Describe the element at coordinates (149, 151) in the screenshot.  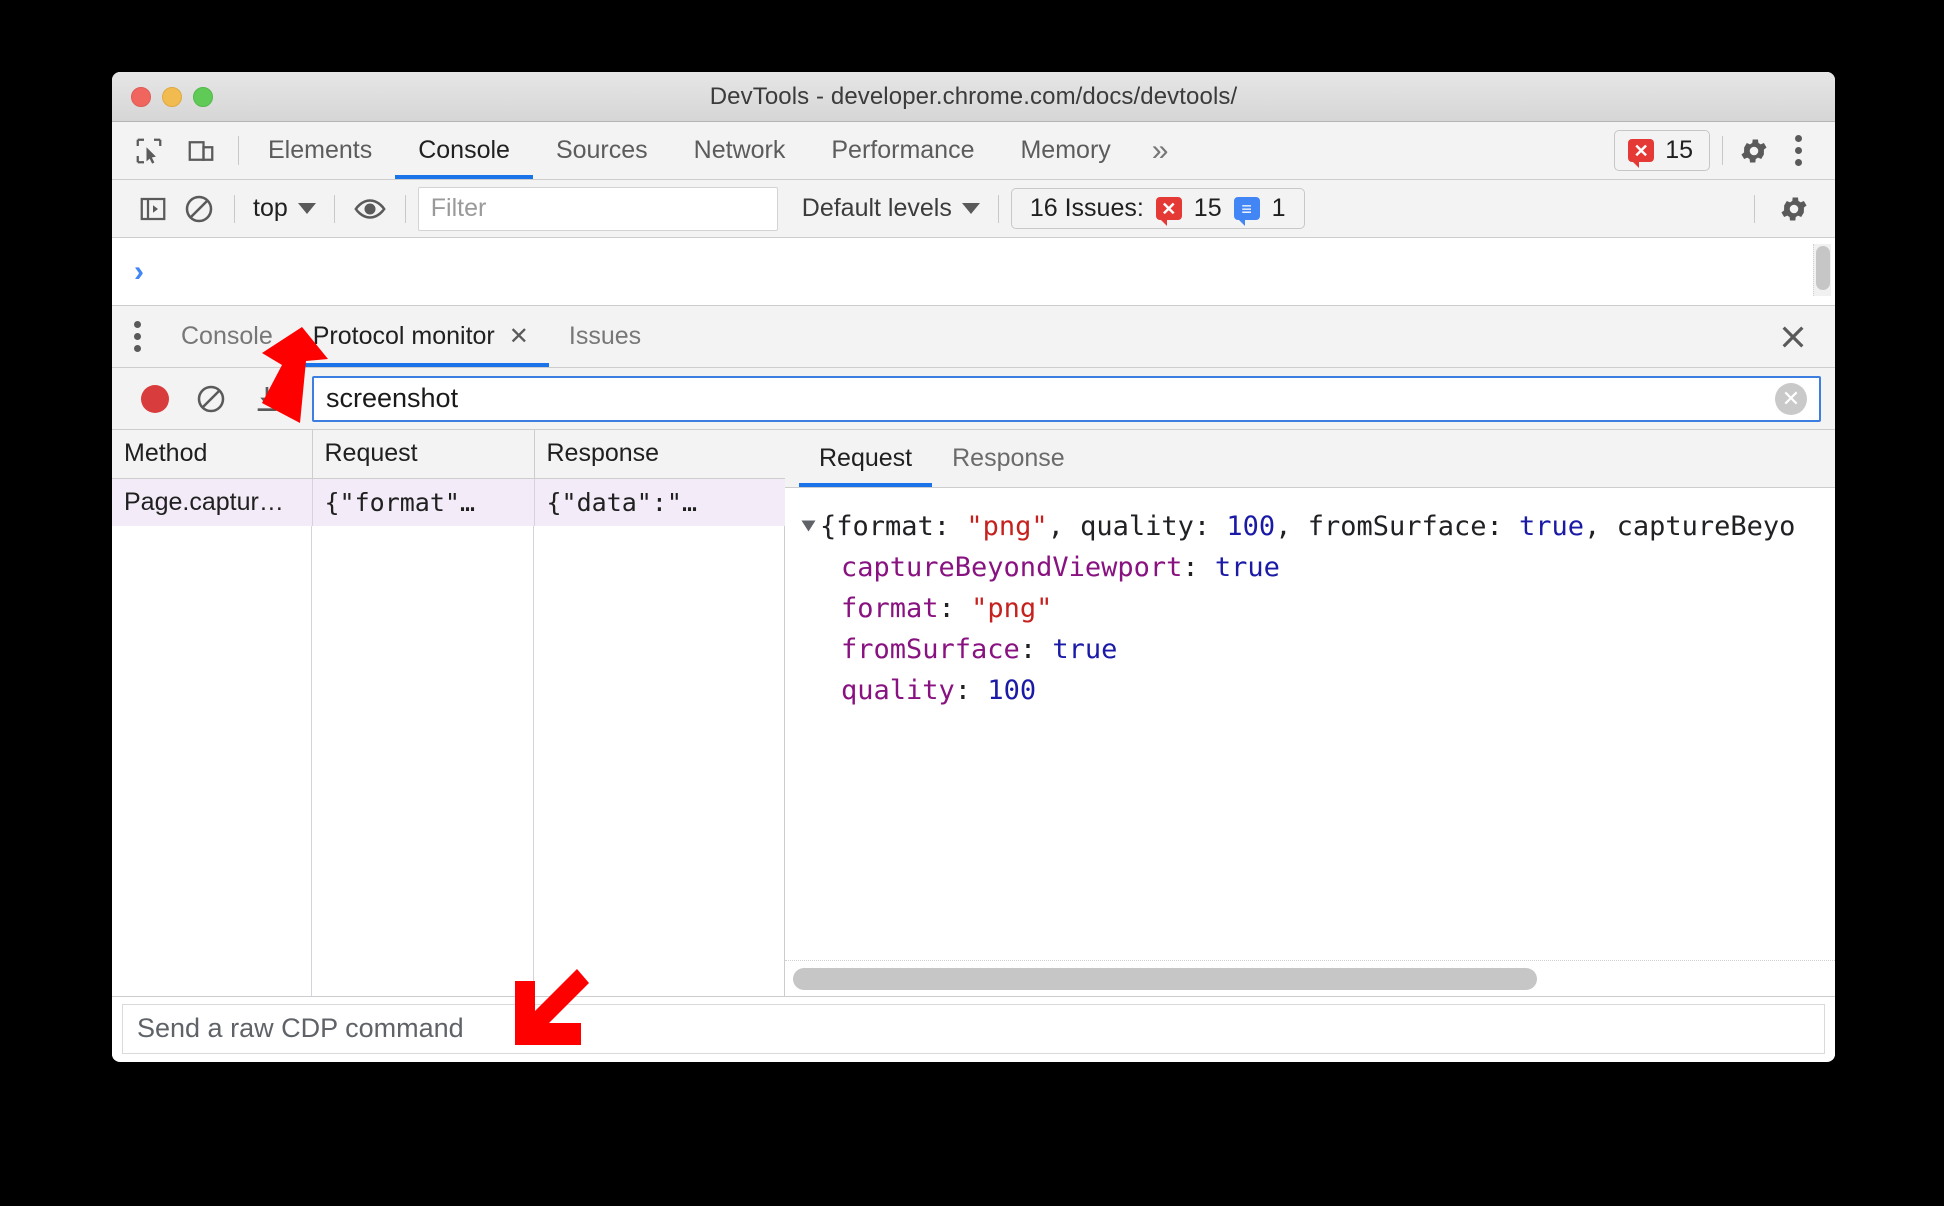
I see `inspect-element-icon` at that location.